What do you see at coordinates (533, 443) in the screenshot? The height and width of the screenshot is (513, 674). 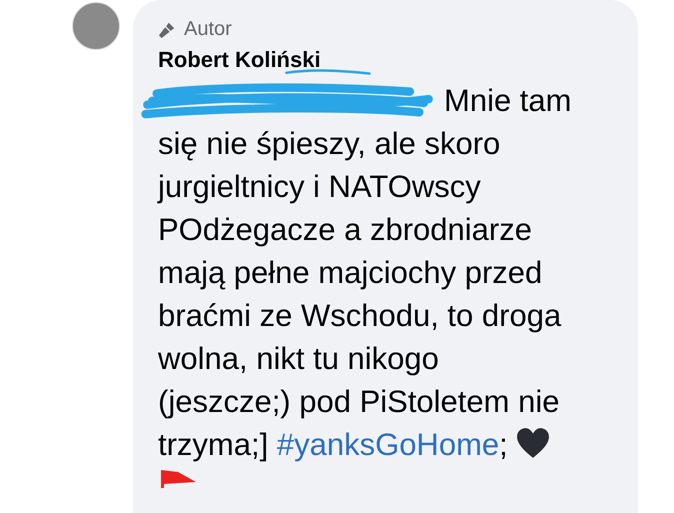 I see `heart-icon` at bounding box center [533, 443].